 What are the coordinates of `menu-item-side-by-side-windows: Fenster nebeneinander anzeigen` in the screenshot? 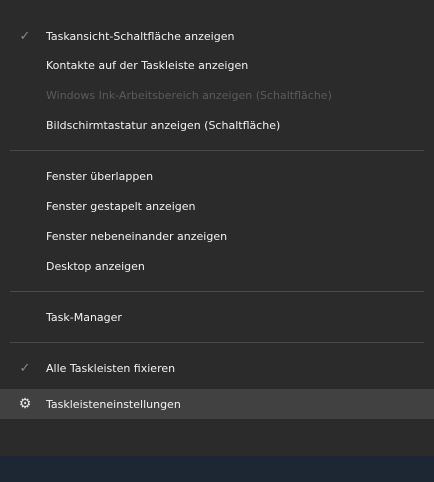 It's located at (217, 236).